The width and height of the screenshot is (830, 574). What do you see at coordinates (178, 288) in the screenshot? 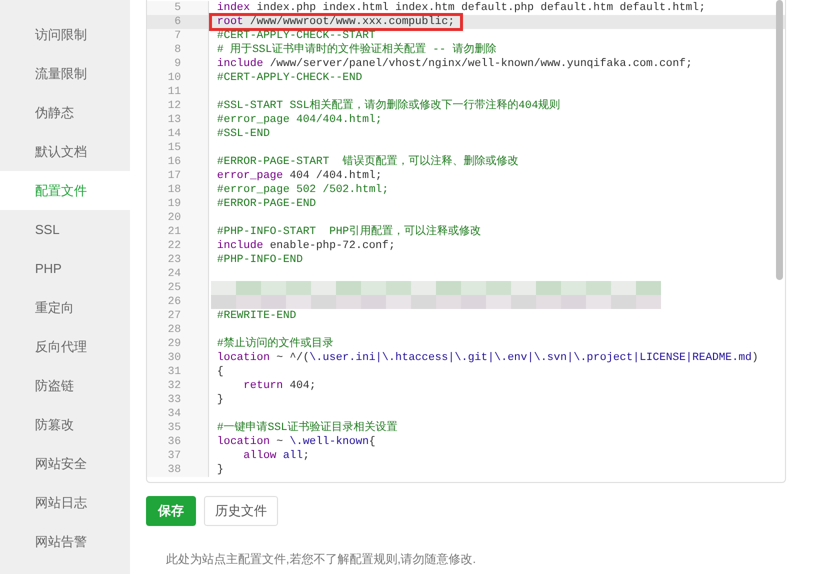
I see `line-number: 25` at bounding box center [178, 288].